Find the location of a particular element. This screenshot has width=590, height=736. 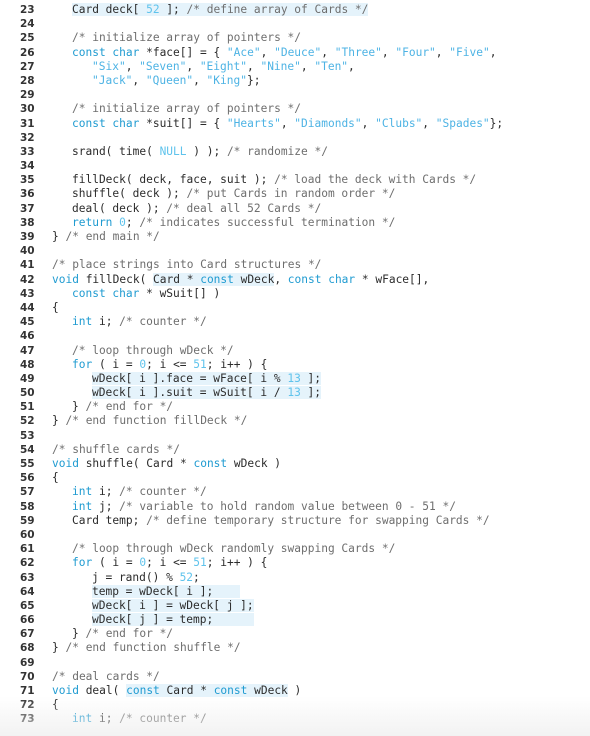

code-token: ( i = is located at coordinates (116, 364).